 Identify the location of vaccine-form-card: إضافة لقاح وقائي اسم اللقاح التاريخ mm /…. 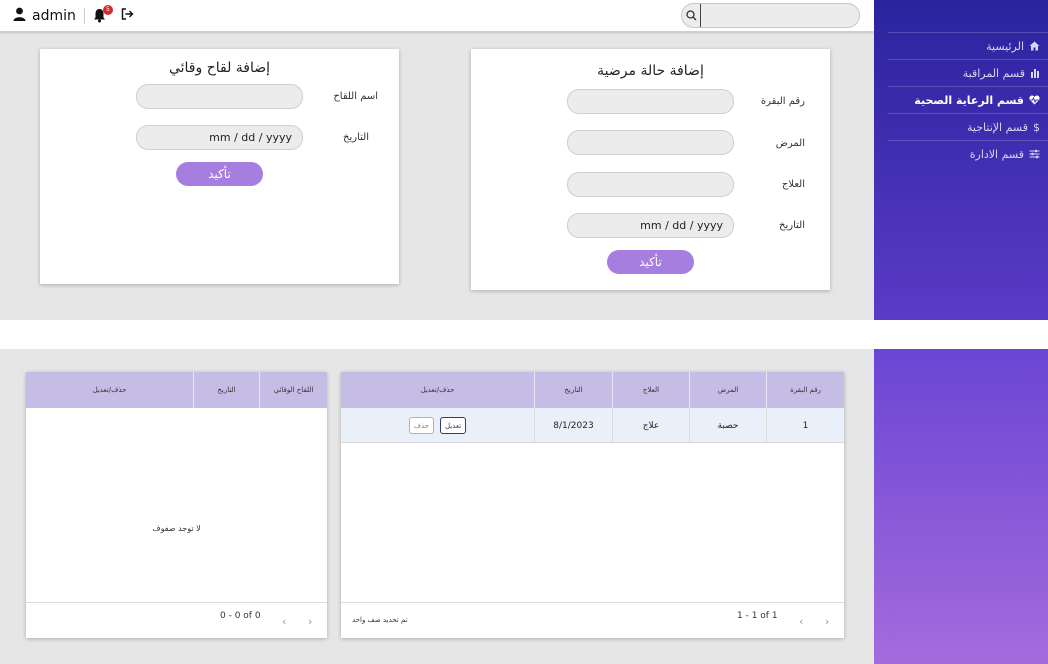
(219, 166).